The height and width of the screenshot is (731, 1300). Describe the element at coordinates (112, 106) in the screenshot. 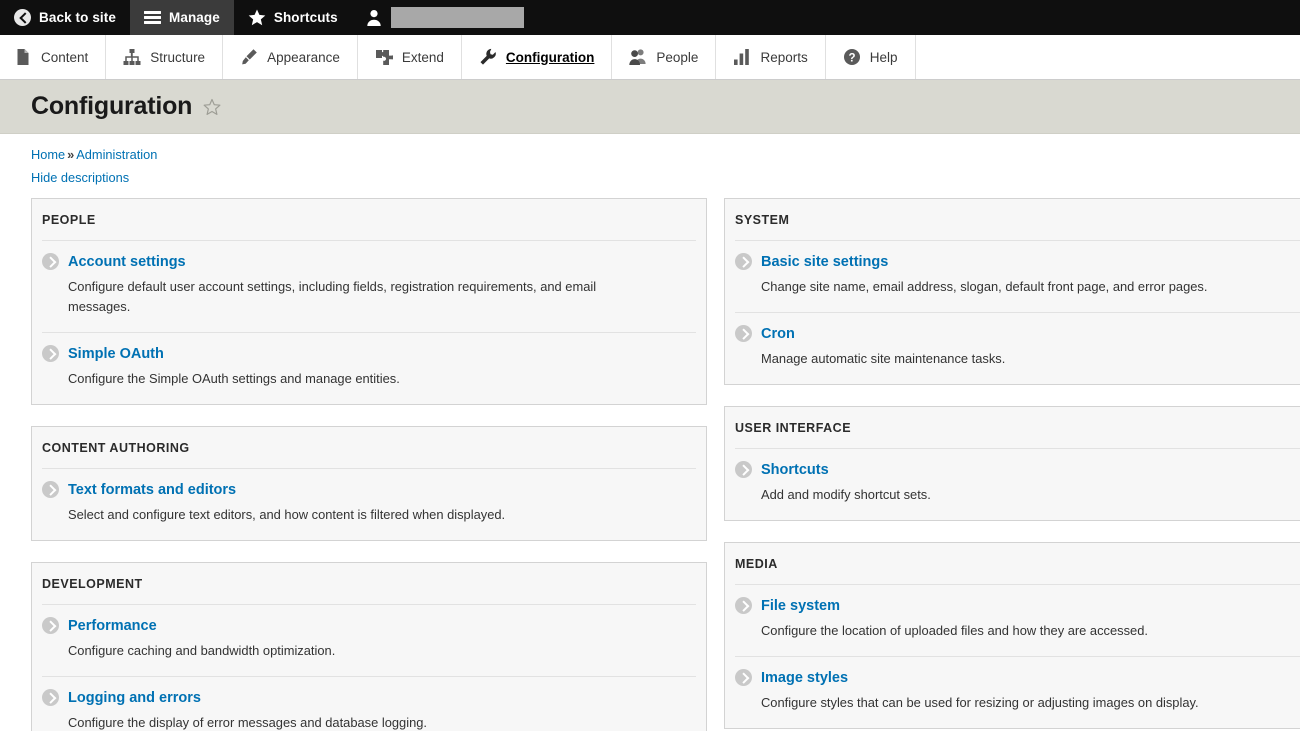

I see `page-title: Configuration` at that location.